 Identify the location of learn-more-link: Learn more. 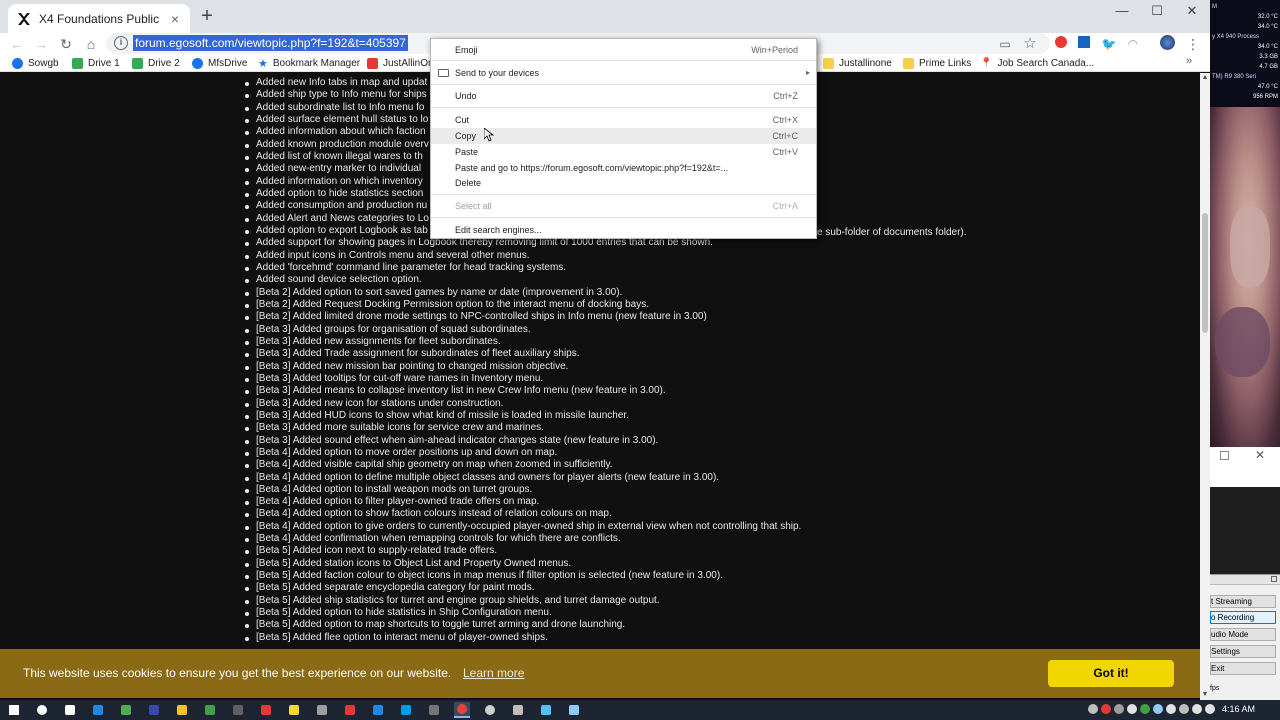
(493, 673).